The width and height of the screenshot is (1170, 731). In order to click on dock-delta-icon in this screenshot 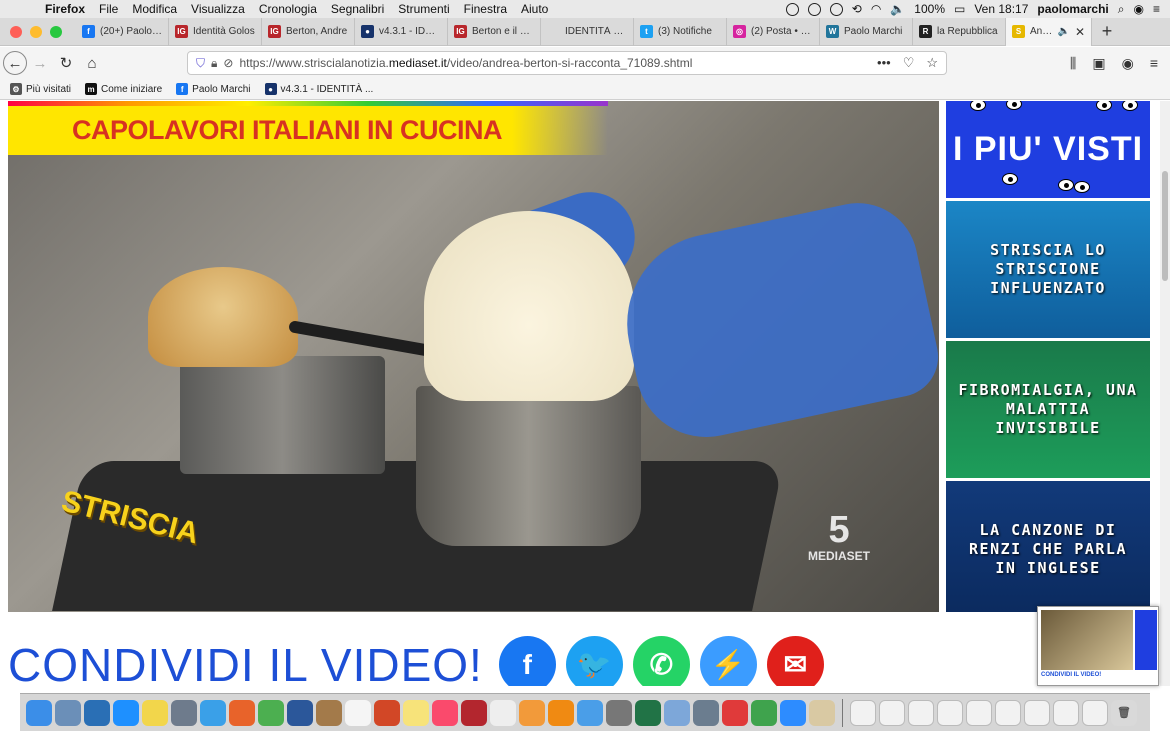, I will do `click(97, 712)`.